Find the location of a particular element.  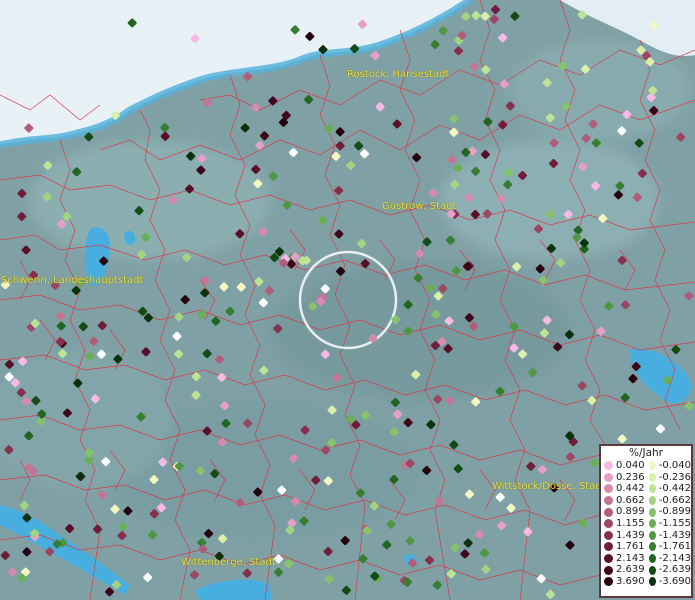

legend-item-positive: 2.143 is located at coordinates (623, 559).